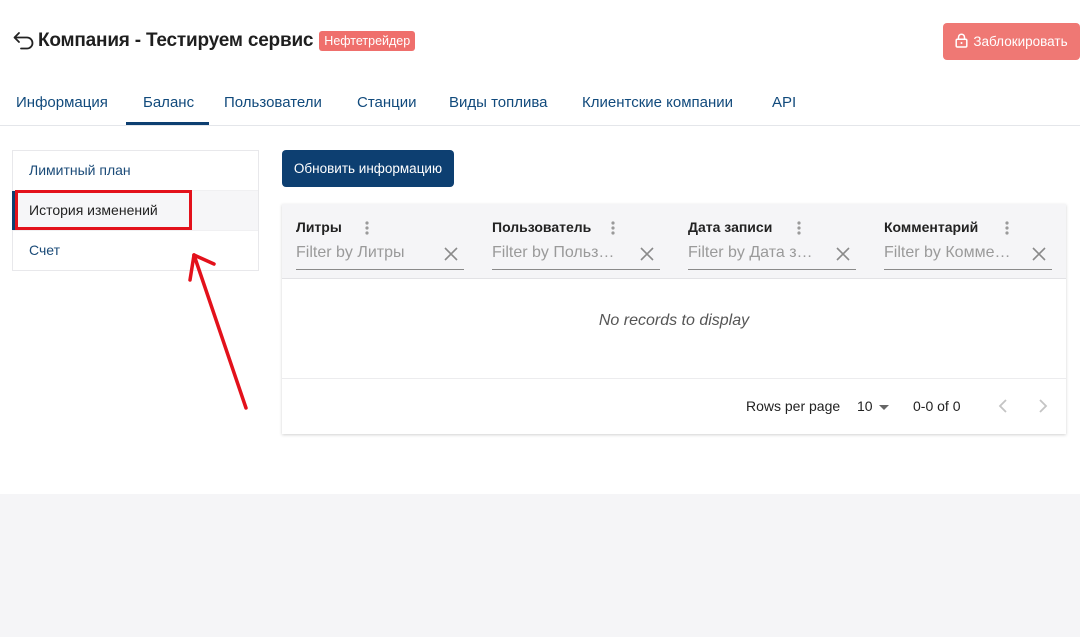  I want to click on prev-page-button, so click(1003, 406).